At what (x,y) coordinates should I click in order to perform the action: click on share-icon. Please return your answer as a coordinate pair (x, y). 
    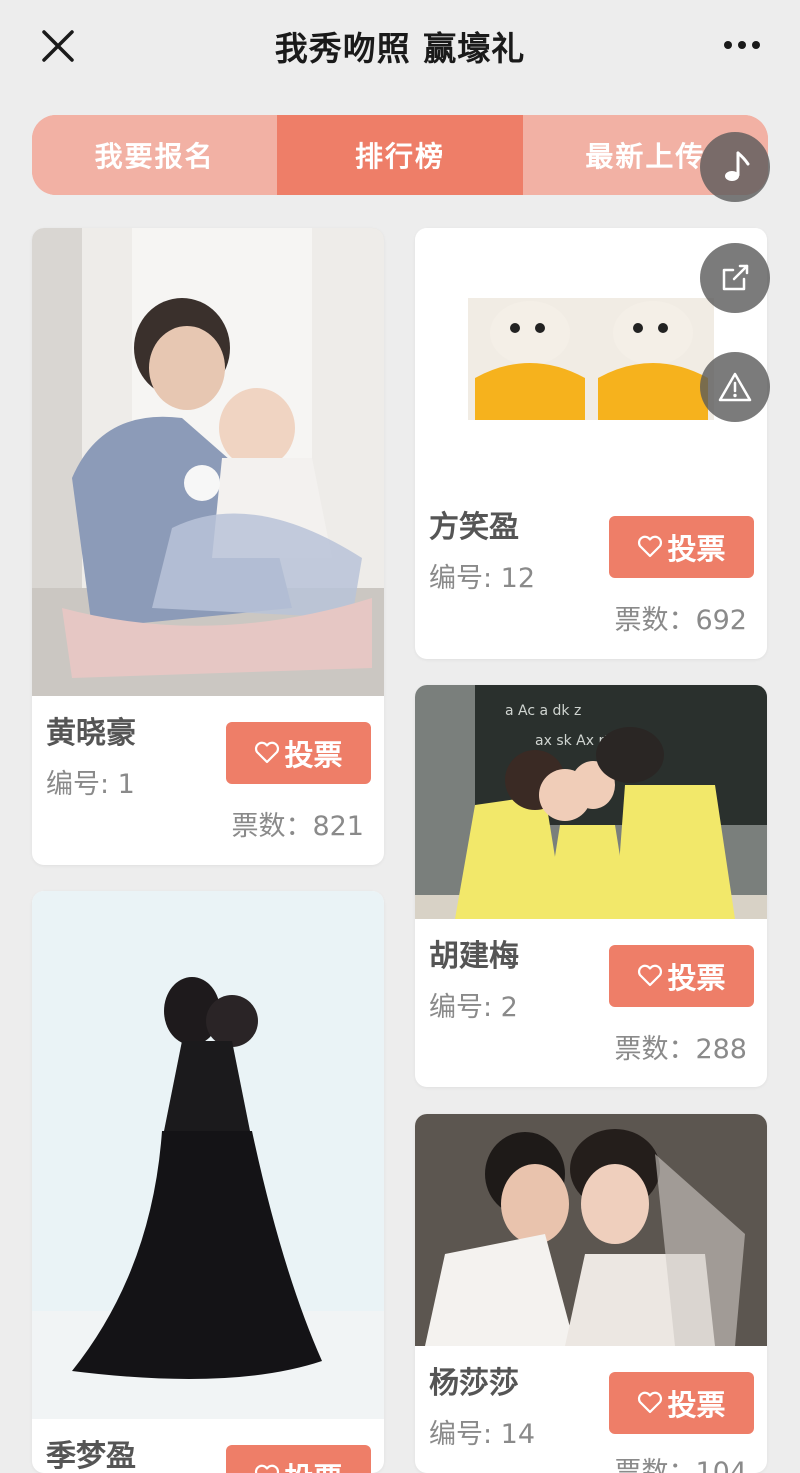
    Looking at the image, I should click on (735, 277).